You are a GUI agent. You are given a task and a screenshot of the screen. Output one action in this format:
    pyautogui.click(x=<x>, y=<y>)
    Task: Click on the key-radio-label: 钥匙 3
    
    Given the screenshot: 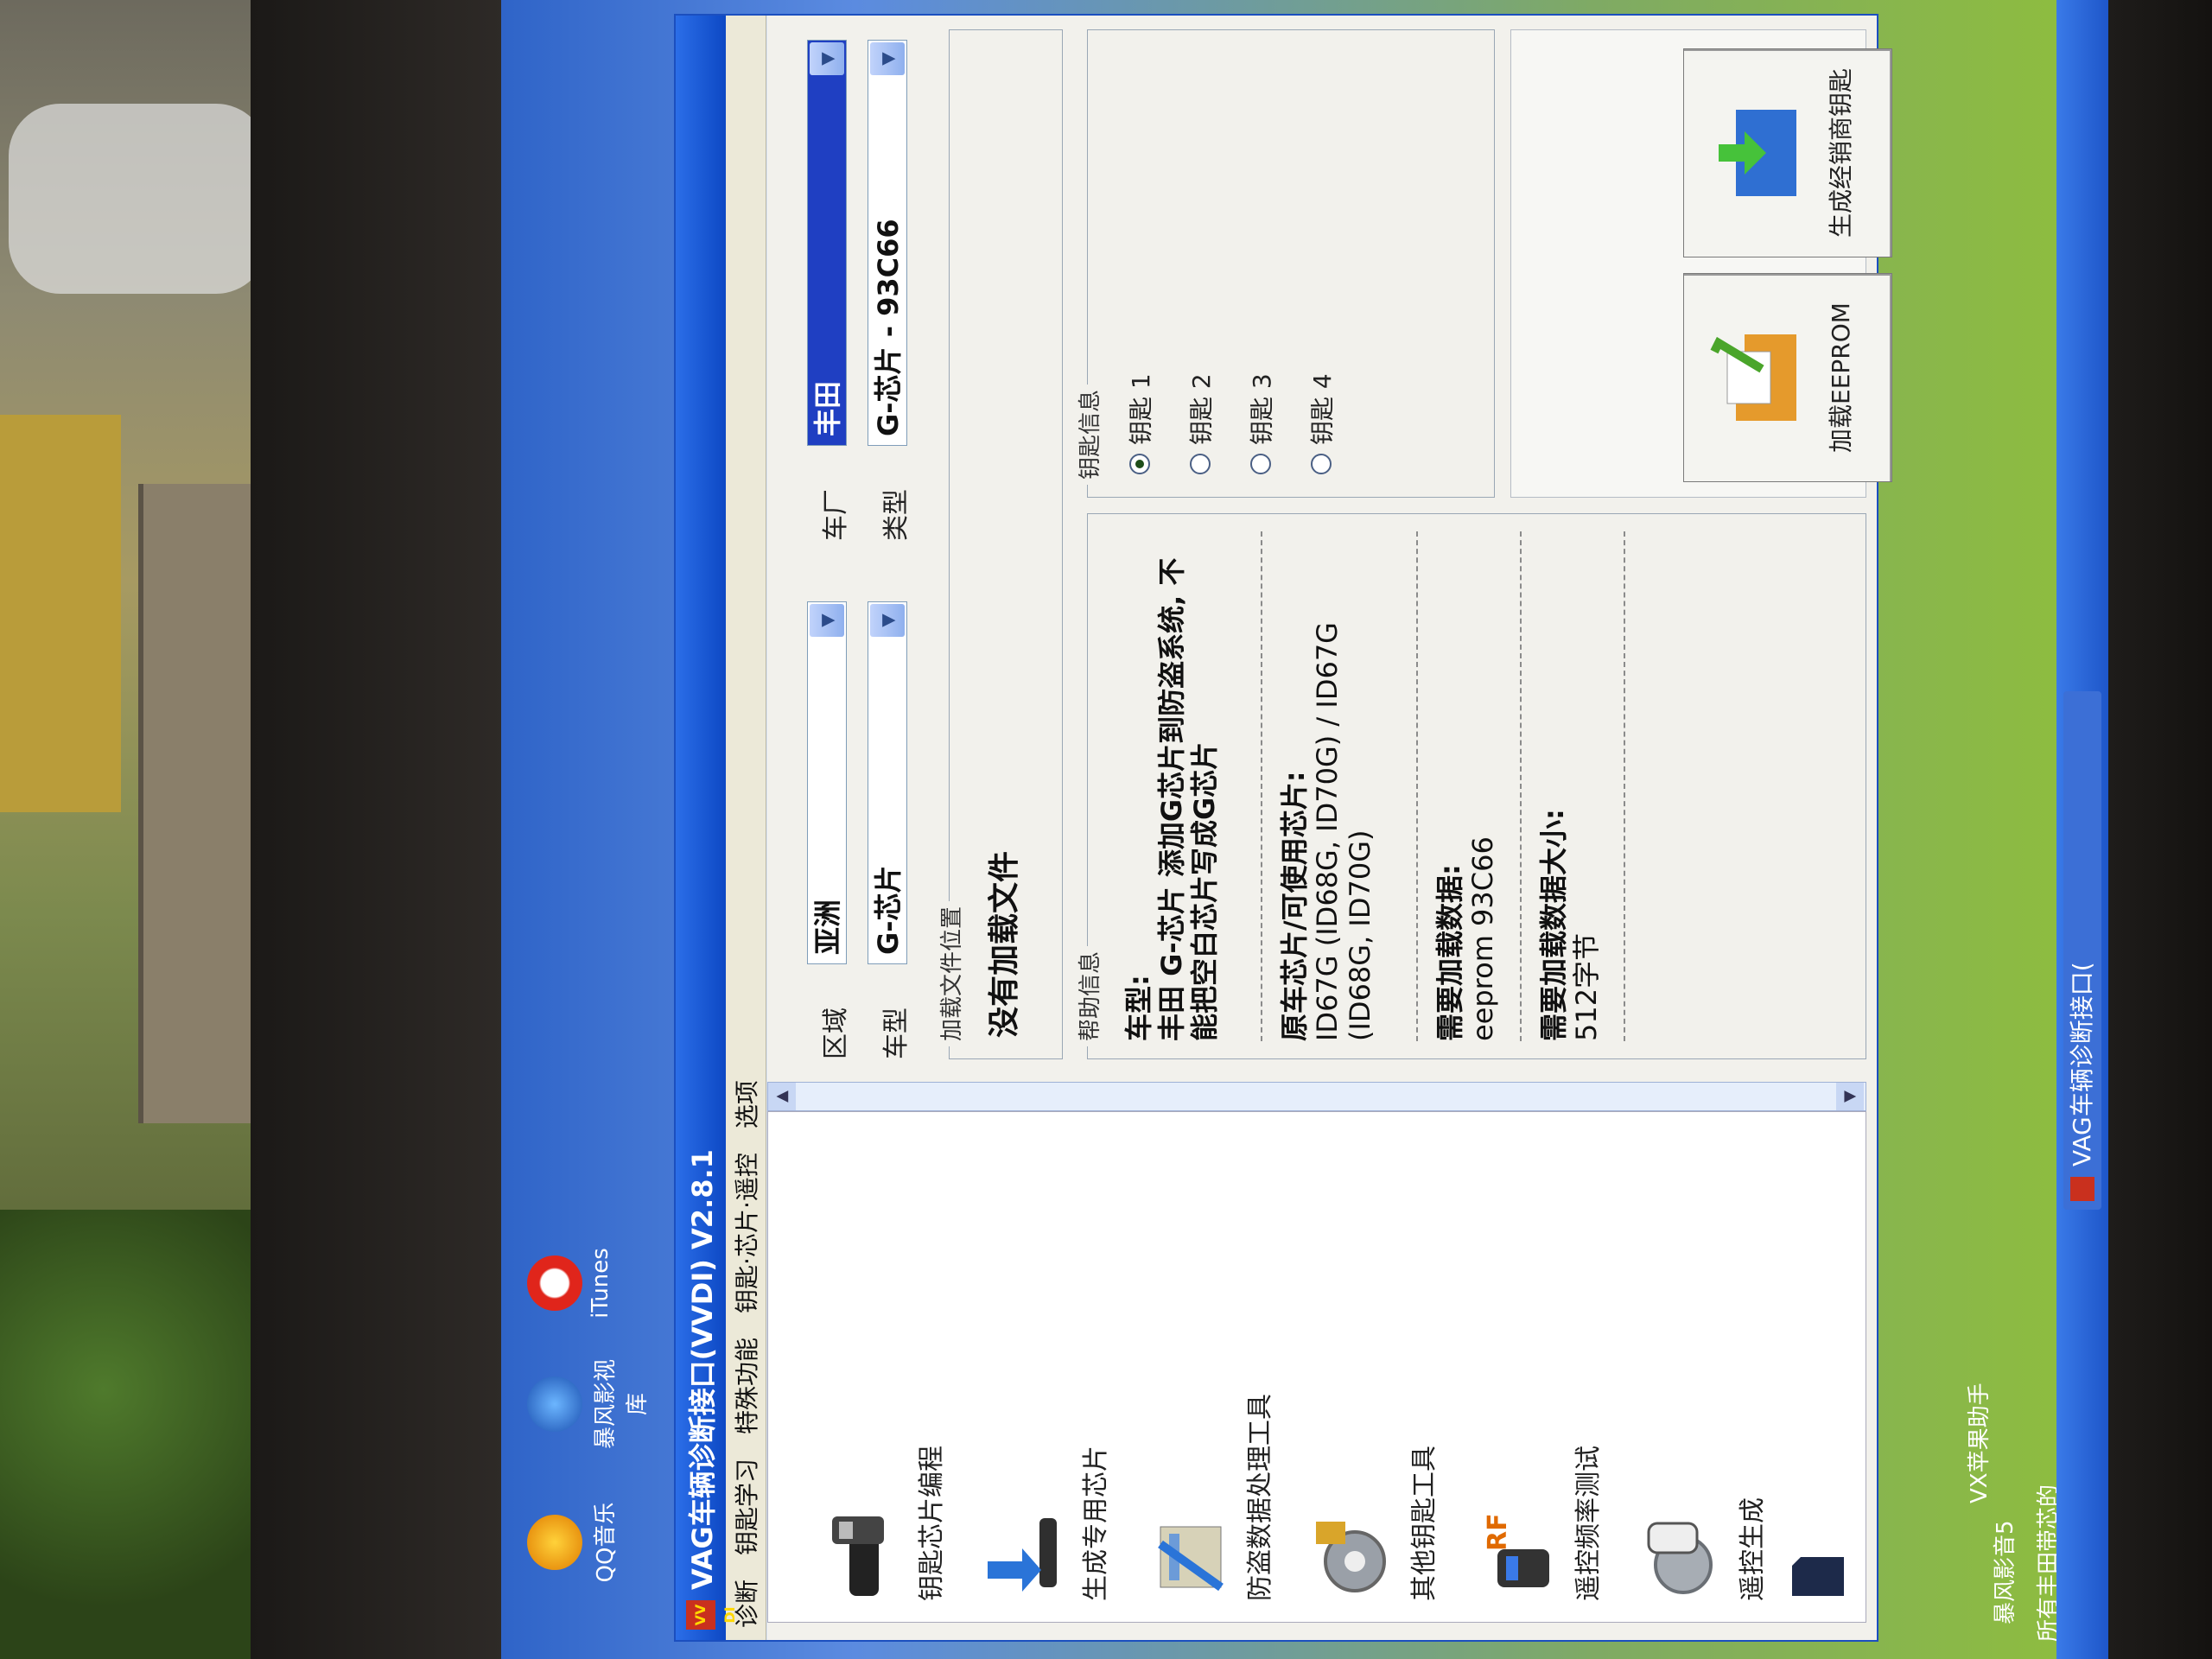 What is the action you would take?
    pyautogui.click(x=1262, y=409)
    